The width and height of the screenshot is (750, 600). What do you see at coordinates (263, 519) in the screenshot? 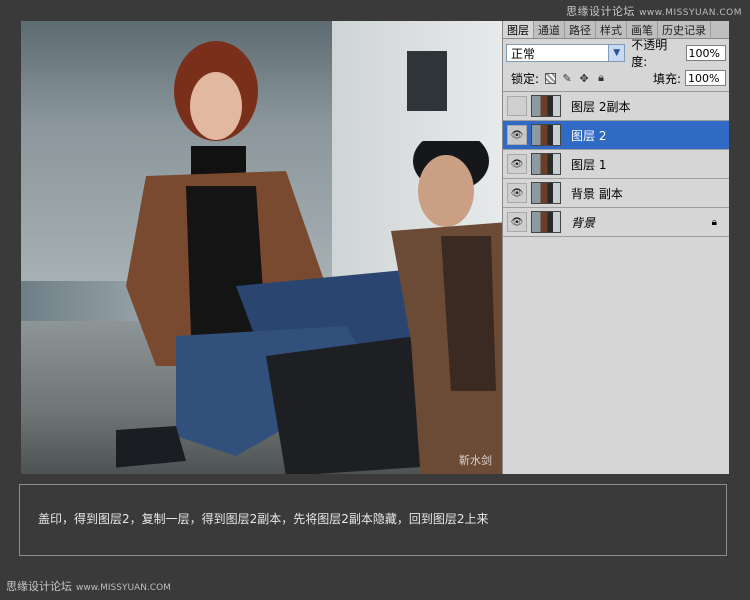
I see `caption-text: 盖印，得到图层2，复制一层，得到图层2副本，先将图层2副本隐藏，回到图层2上来` at bounding box center [263, 519].